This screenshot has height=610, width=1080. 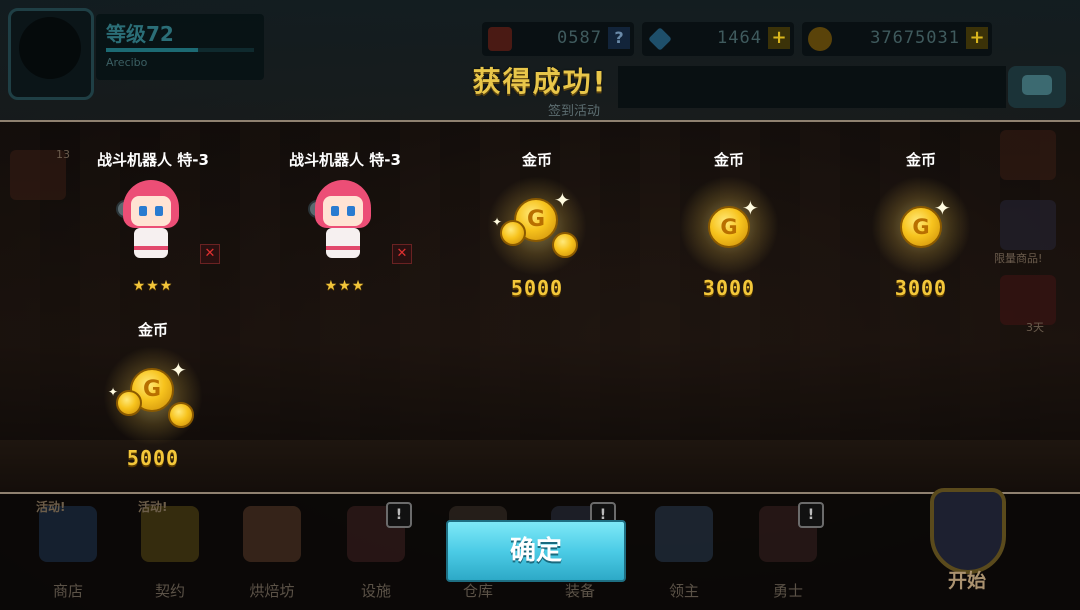 I want to click on divider-top, so click(x=540, y=121).